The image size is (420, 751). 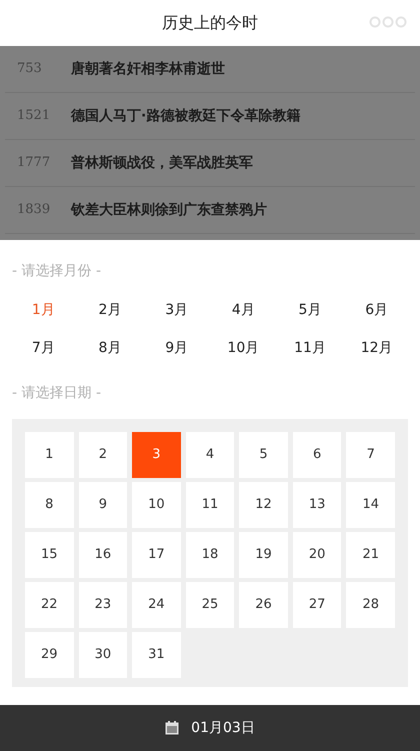 I want to click on day-cell: 2, so click(x=103, y=455).